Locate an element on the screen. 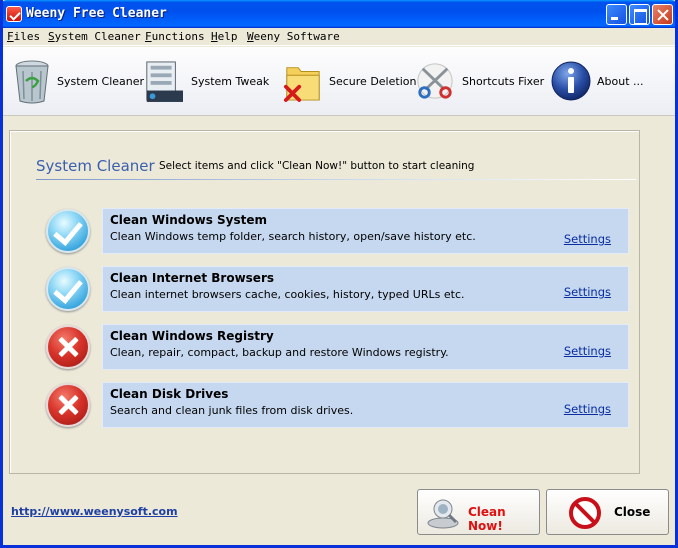 This screenshot has height=548, width=678. app-icon is located at coordinates (14, 14).